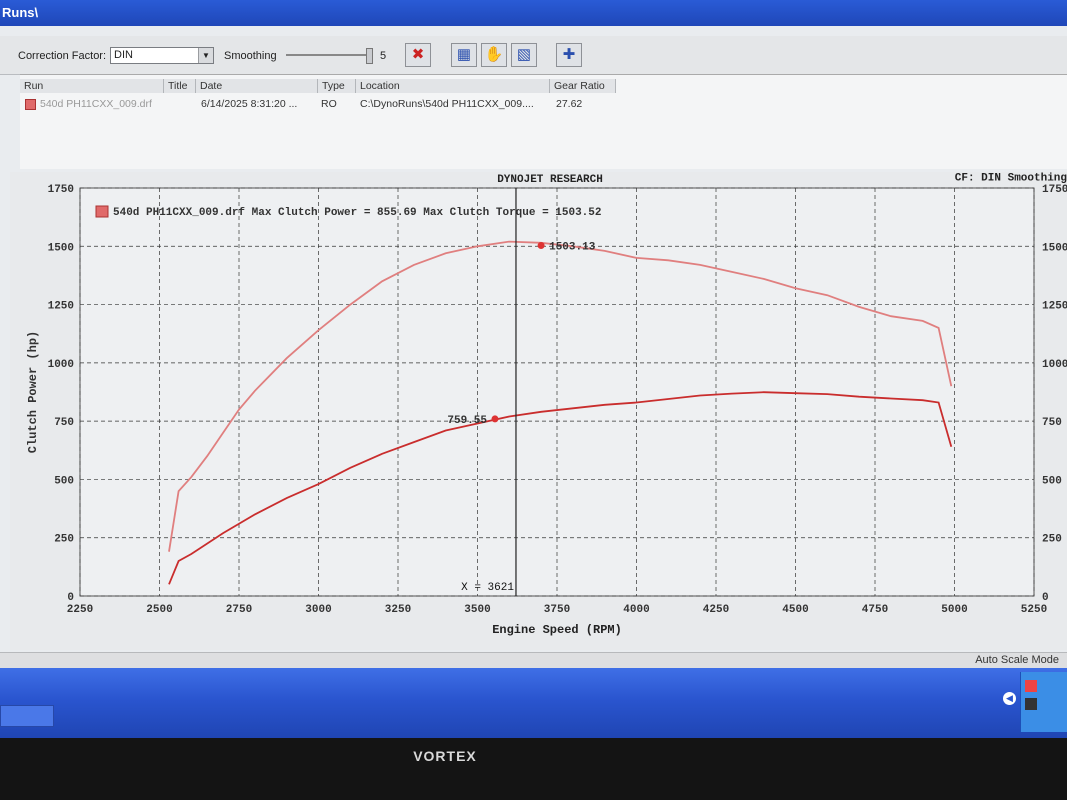  What do you see at coordinates (550, 180) in the screenshot?
I see `graph-header: DYNOJET RESEARCH` at bounding box center [550, 180].